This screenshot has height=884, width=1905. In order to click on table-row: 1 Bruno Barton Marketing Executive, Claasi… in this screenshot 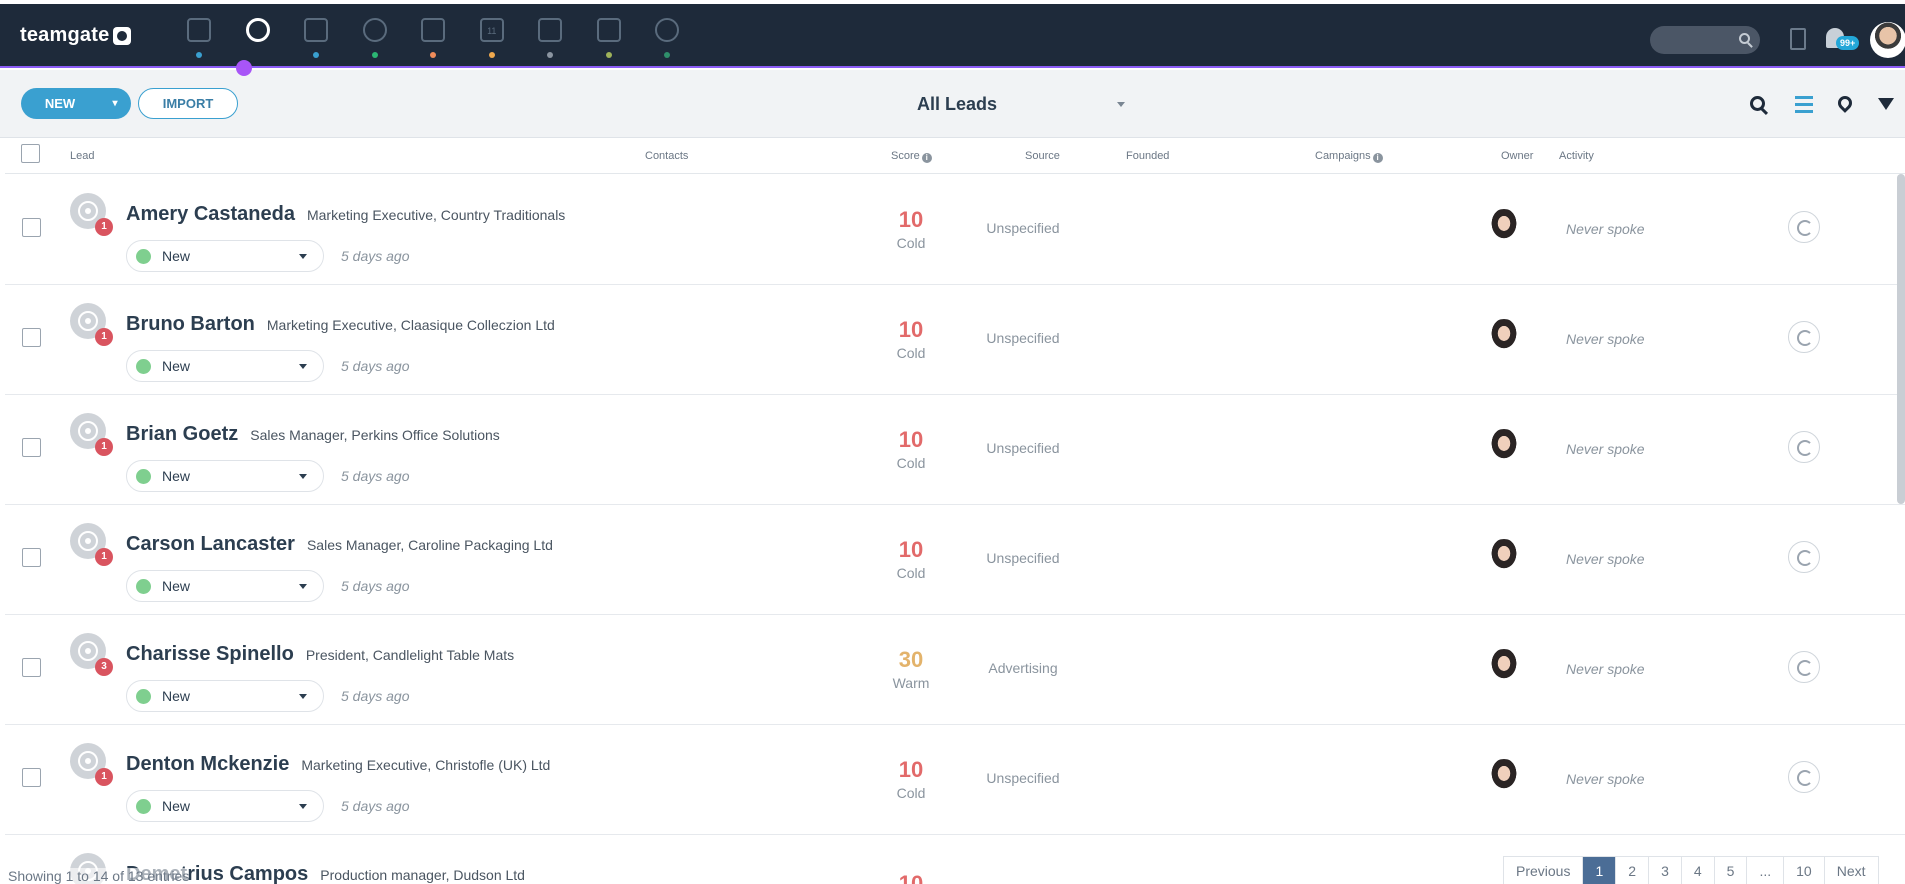, I will do `click(955, 340)`.